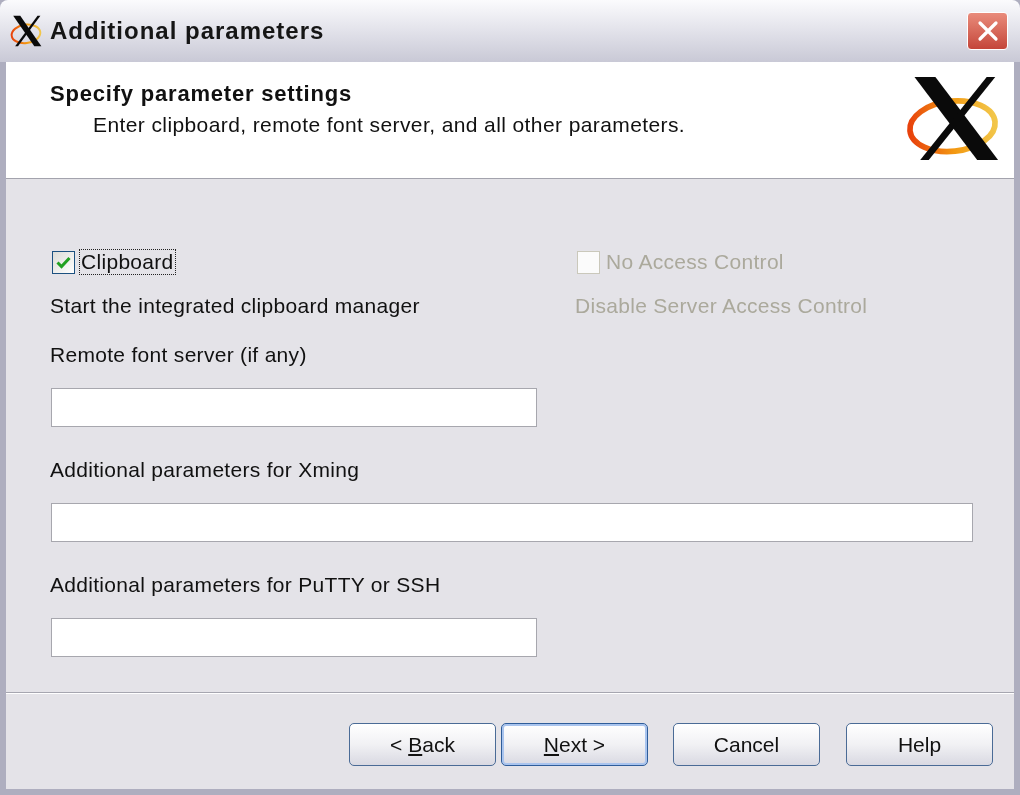  Describe the element at coordinates (26, 31) in the screenshot. I see `x-ring-icon` at that location.